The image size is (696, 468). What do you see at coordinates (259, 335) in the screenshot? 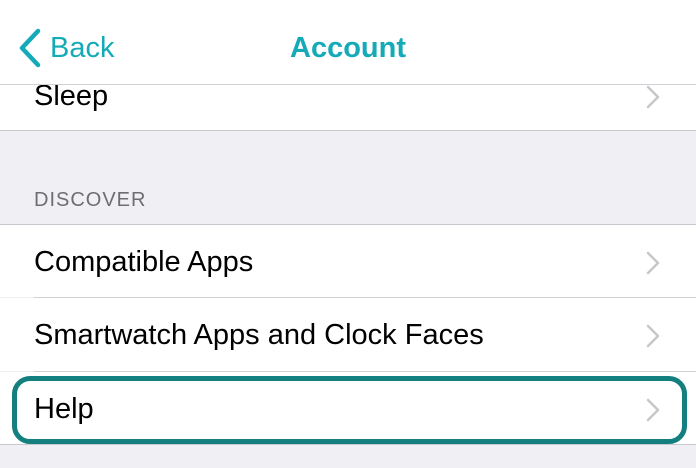
I see `list-item-label: Smartwatch Apps and Clock Faces` at bounding box center [259, 335].